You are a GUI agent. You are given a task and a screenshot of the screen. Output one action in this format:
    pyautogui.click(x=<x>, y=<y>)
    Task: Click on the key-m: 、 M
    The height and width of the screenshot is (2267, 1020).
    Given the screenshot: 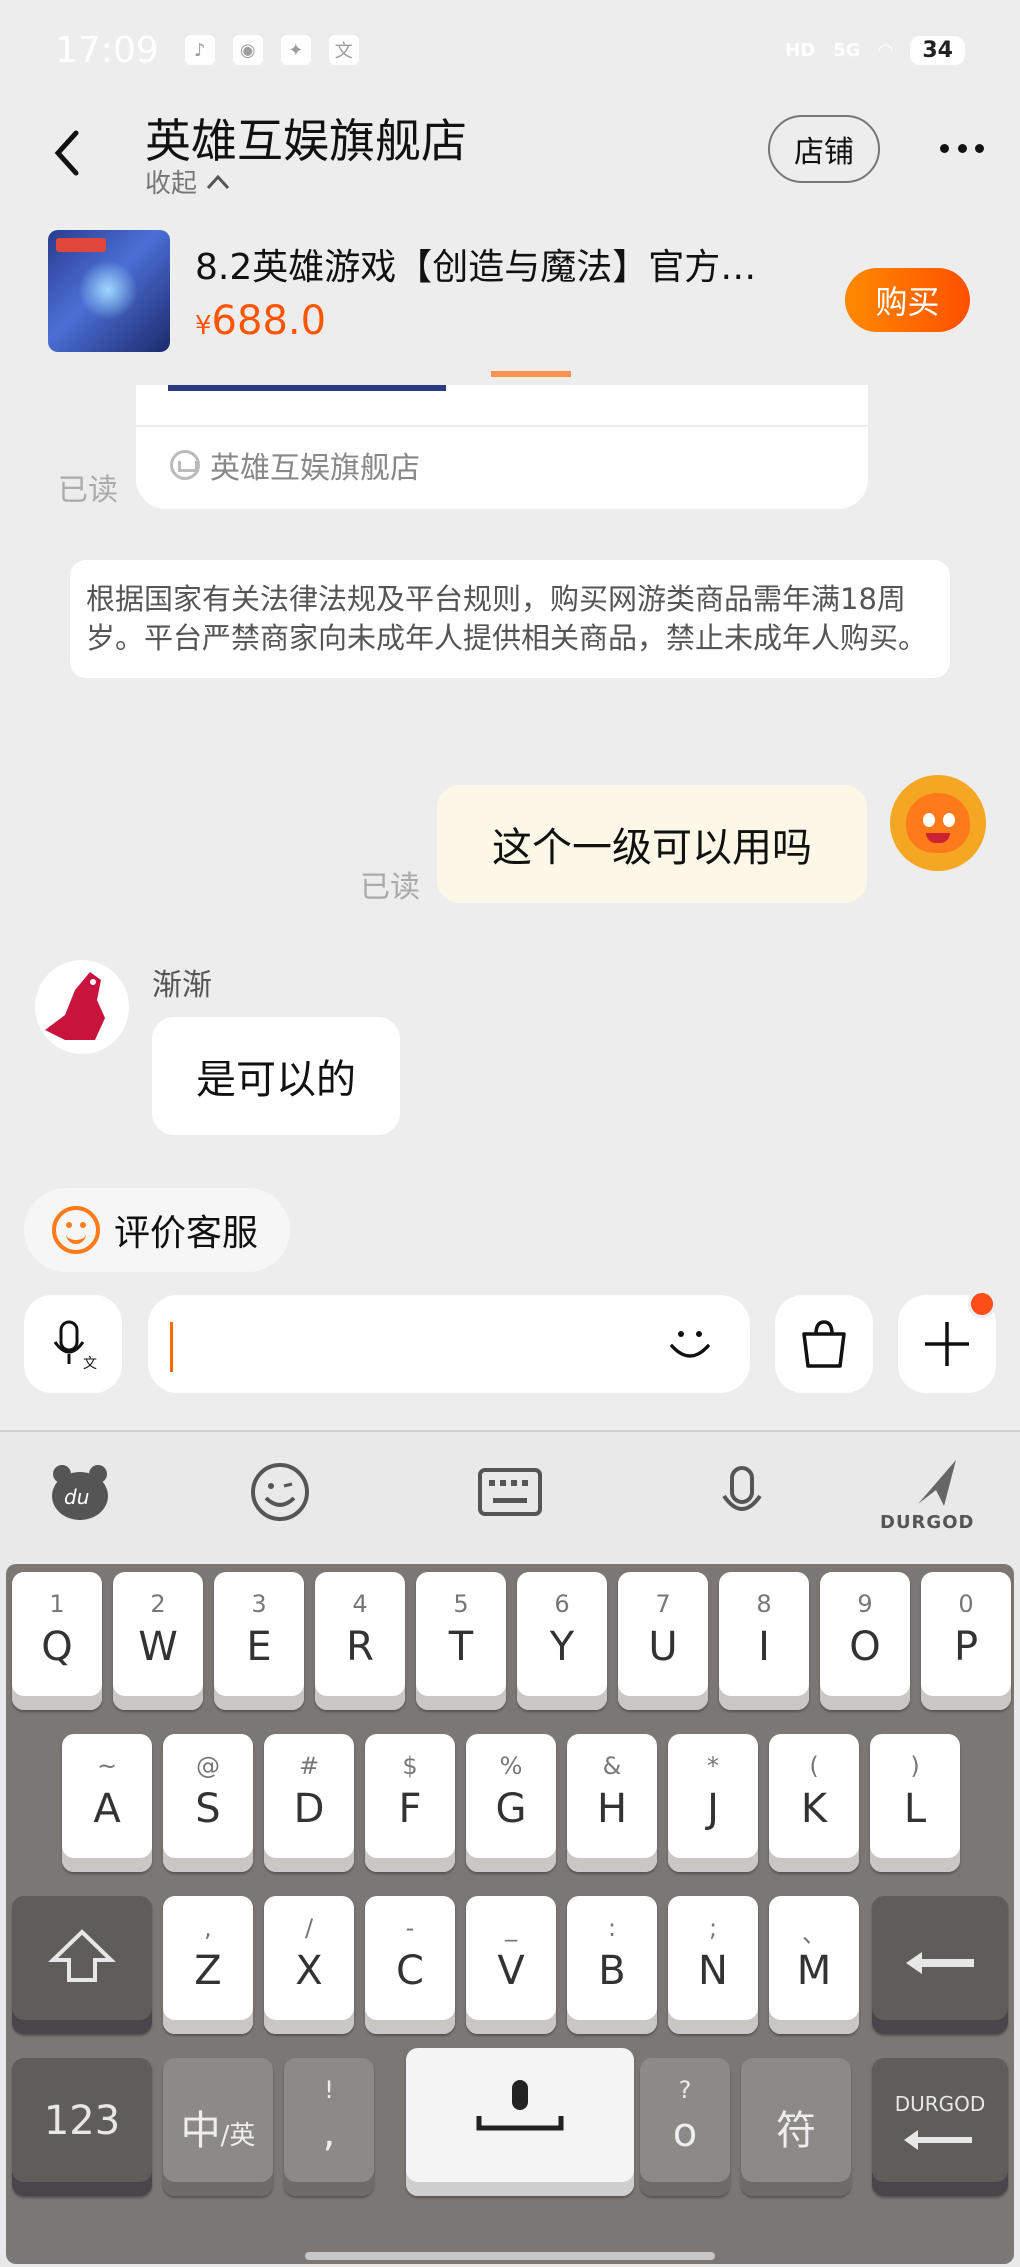 What is the action you would take?
    pyautogui.click(x=814, y=1965)
    